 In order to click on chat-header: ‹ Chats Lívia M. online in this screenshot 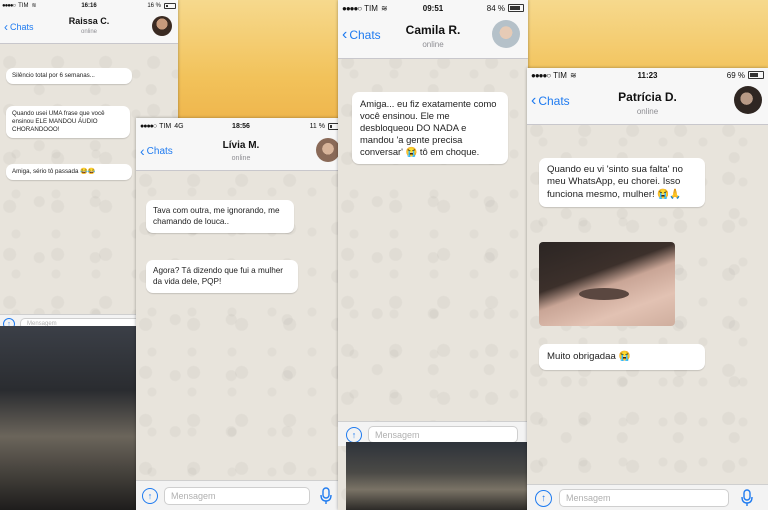, I will do `click(241, 152)`.